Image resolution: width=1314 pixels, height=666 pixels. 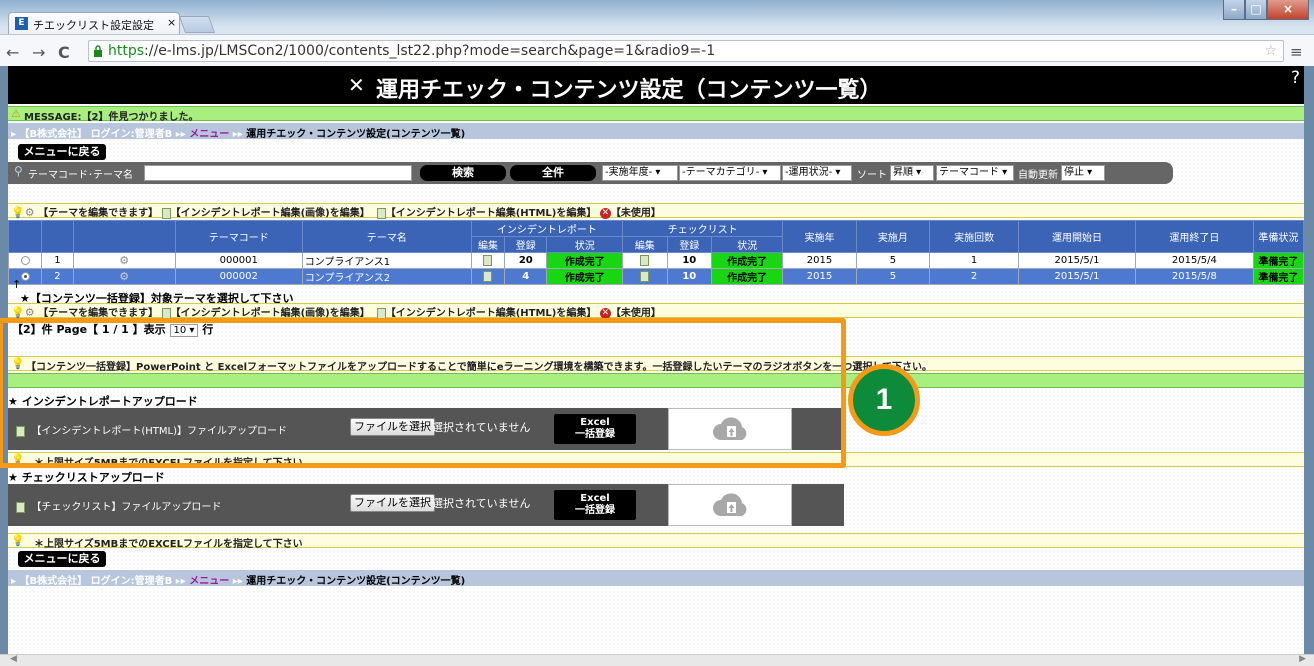 What do you see at coordinates (1296, 52) in the screenshot?
I see `browser-menu-icon: ≡` at bounding box center [1296, 52].